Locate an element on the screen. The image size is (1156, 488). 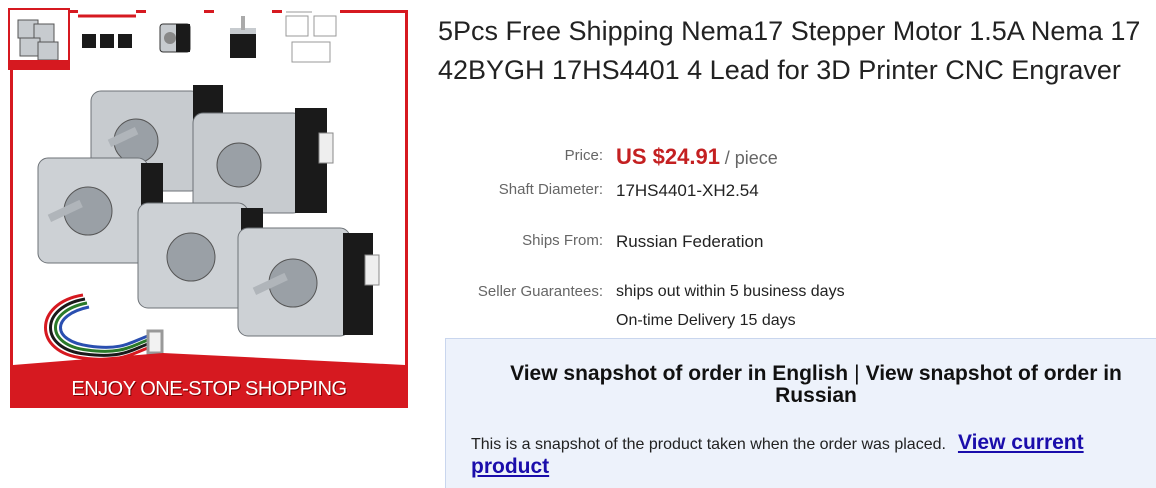
price-label: Price: is located at coordinates (583, 155).